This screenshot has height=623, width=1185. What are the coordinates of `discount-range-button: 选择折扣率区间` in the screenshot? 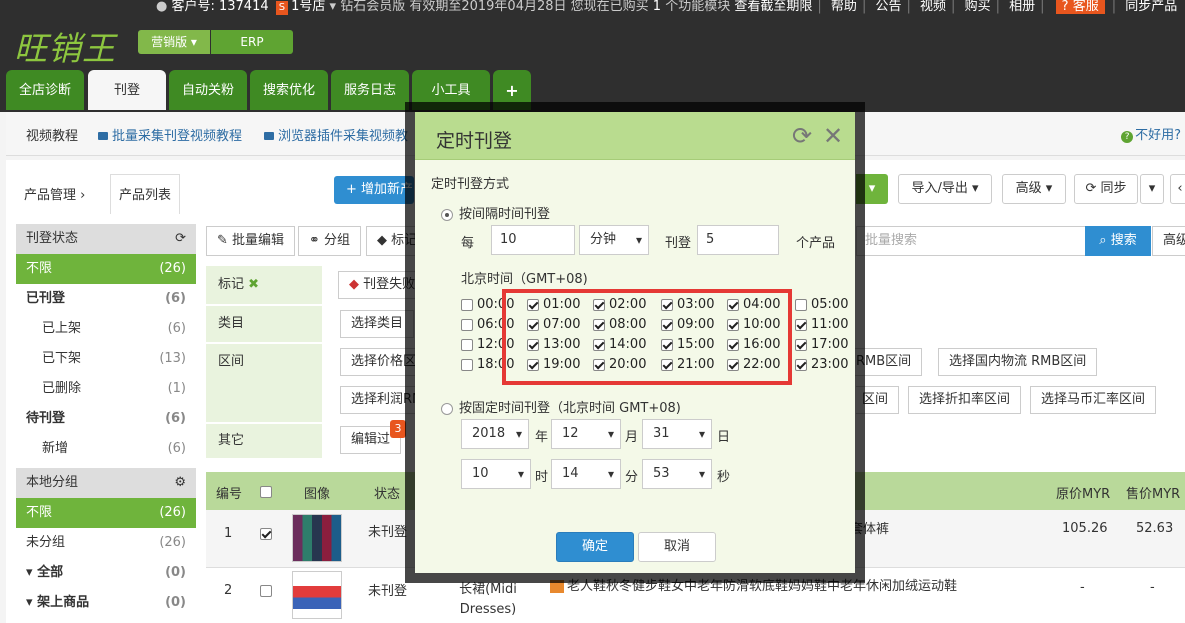 It's located at (965, 400).